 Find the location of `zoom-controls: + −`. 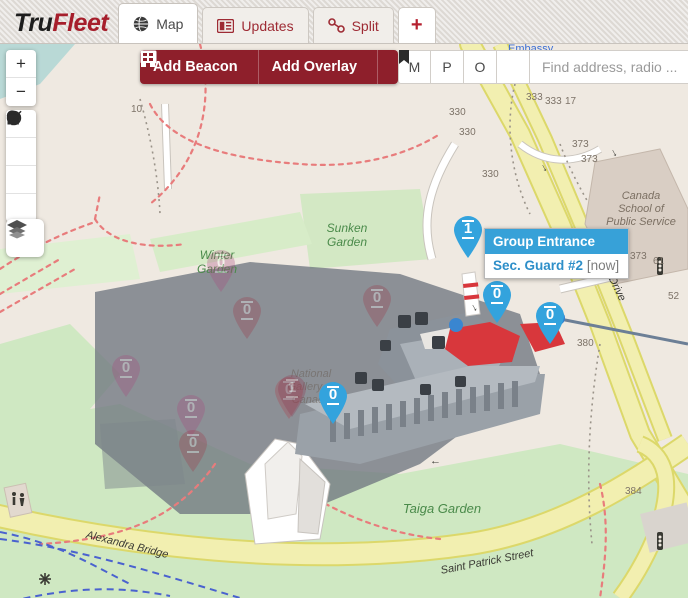

zoom-controls: + − is located at coordinates (21, 78).